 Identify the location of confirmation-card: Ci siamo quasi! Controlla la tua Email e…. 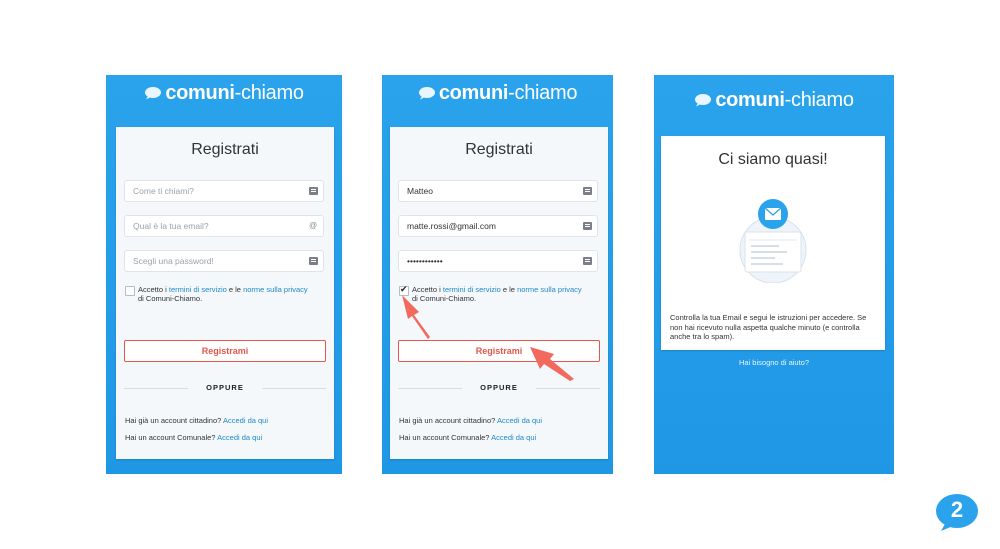
(773, 243).